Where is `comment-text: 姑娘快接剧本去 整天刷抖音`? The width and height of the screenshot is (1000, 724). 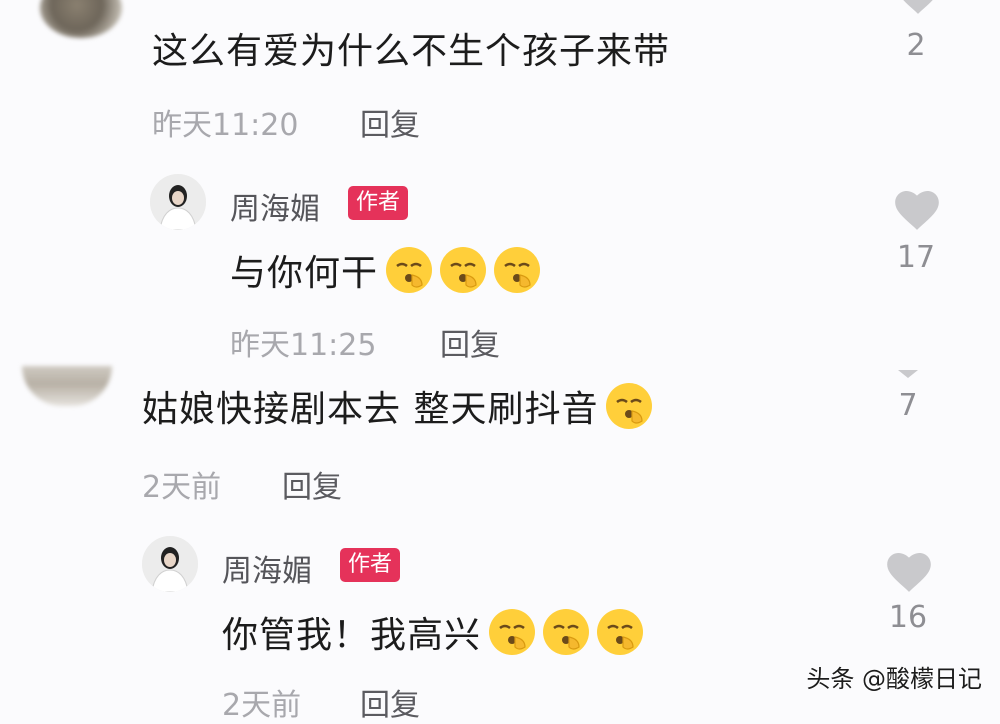
comment-text: 姑娘快接剧本去 整天刷抖音 is located at coordinates (370, 409).